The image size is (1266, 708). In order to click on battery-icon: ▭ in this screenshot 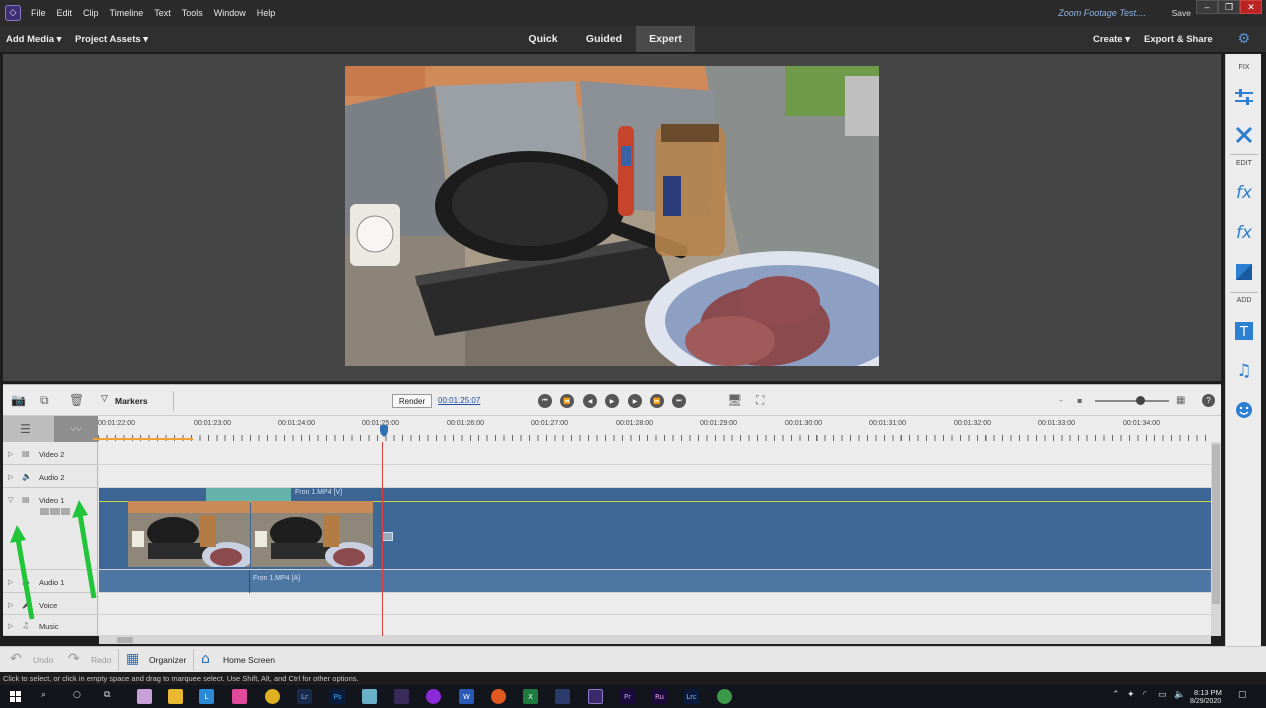, I will do `click(1162, 695)`.